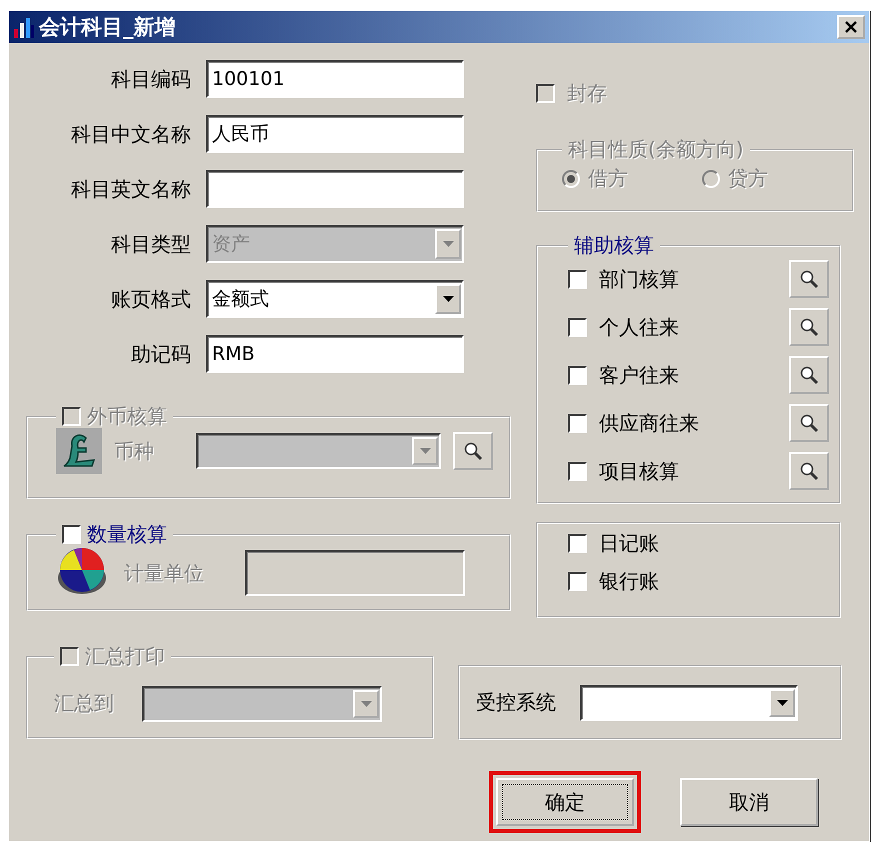 The height and width of the screenshot is (845, 881). I want to click on field-label: 科目类型, so click(150, 244).